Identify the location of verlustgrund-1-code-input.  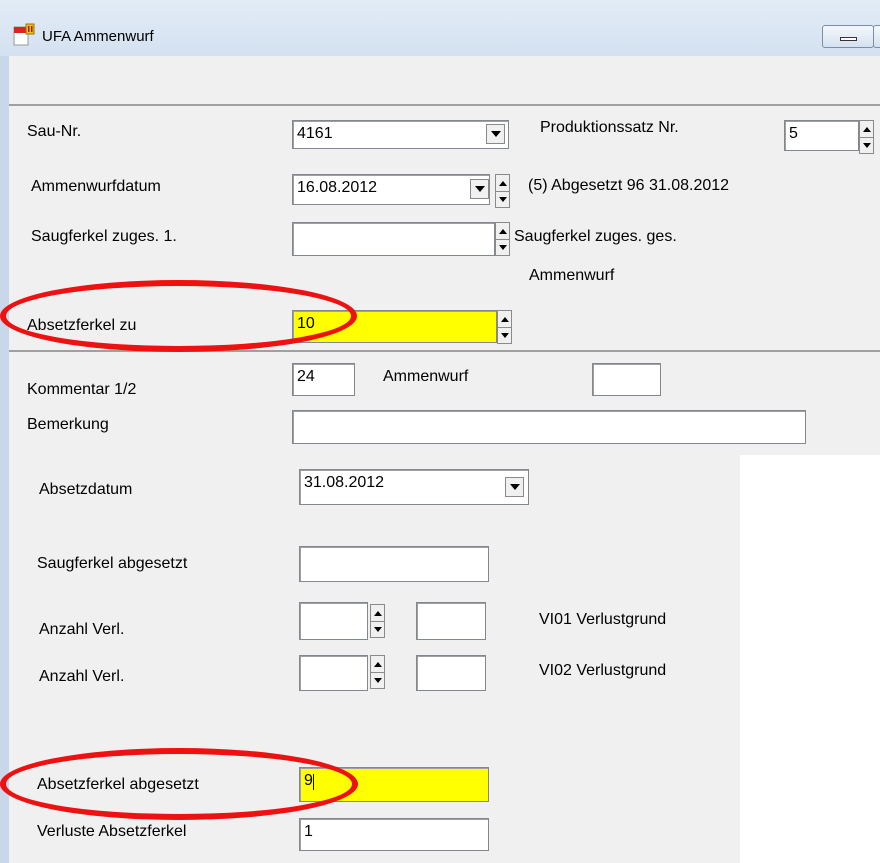
(451, 621).